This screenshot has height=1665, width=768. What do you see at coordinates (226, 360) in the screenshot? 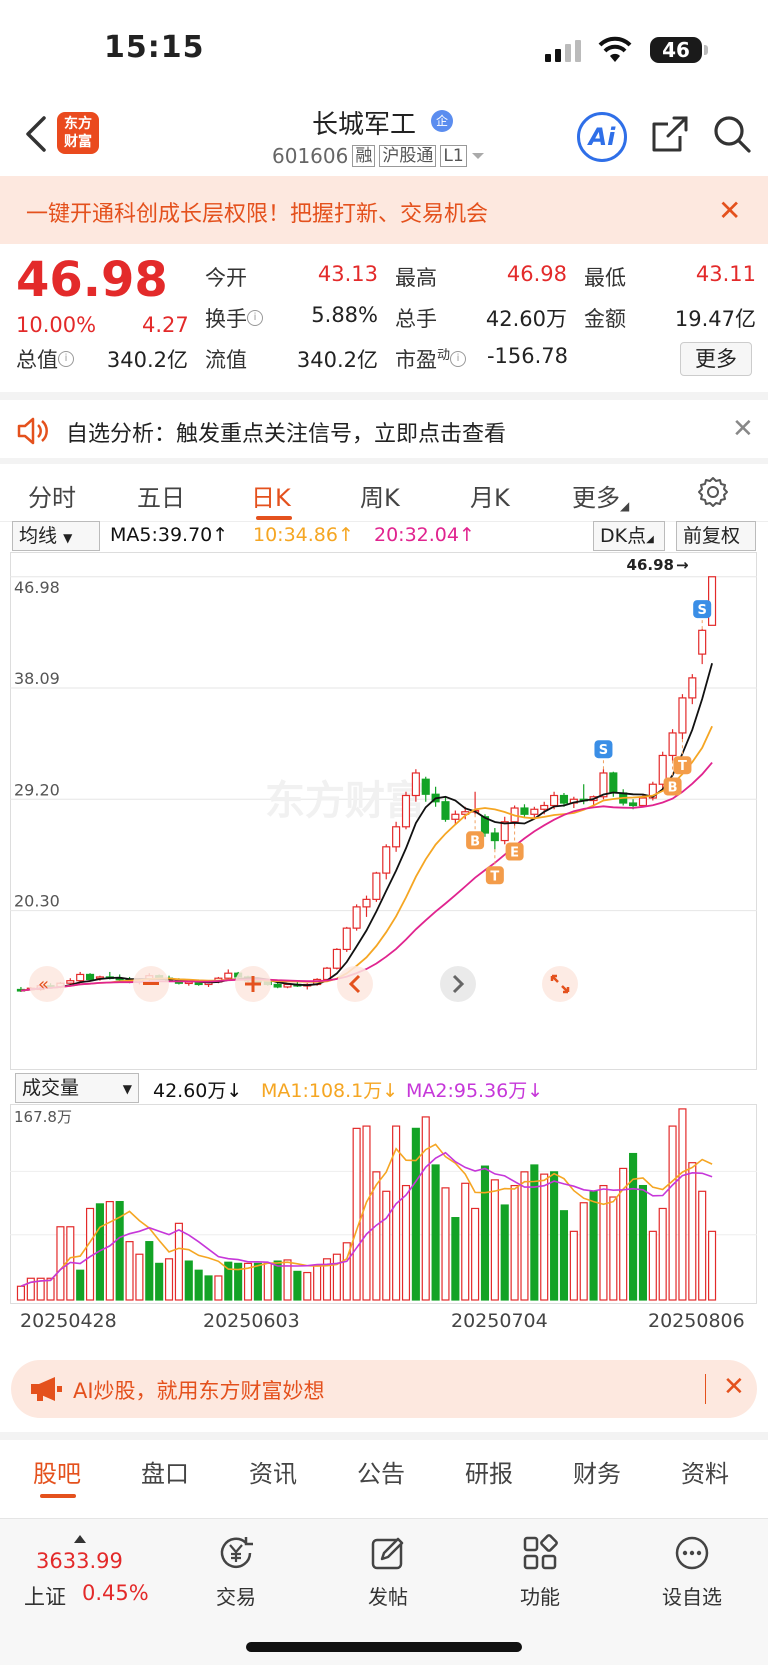
I see `float-cap-label: 流值` at bounding box center [226, 360].